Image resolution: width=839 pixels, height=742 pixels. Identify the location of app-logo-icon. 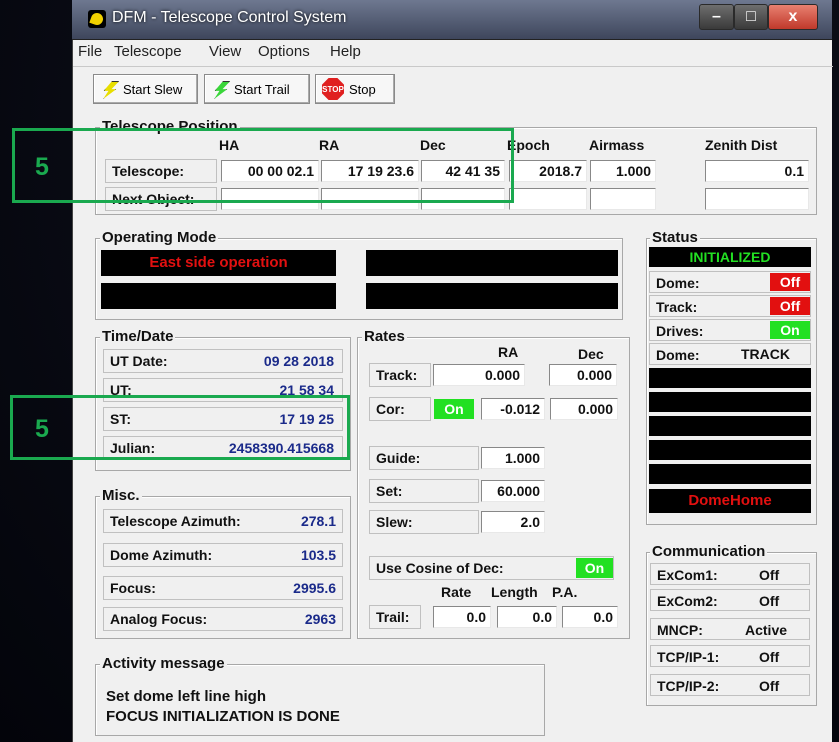
(97, 19).